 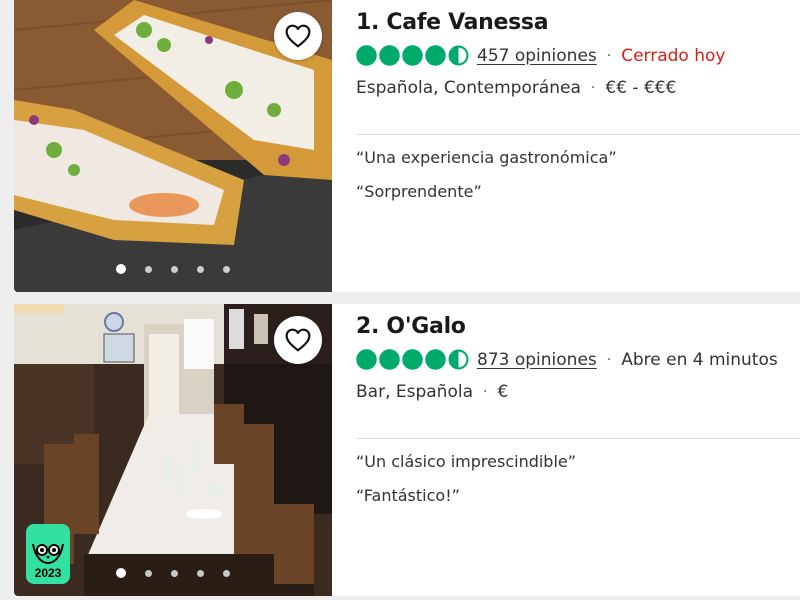 What do you see at coordinates (673, 55) in the screenshot?
I see `open-status: Cerrado hoy` at bounding box center [673, 55].